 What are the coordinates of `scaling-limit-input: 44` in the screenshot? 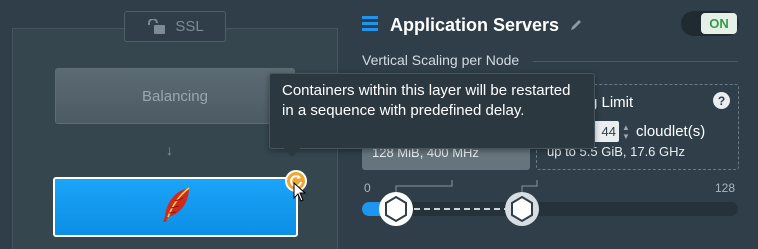 It's located at (606, 131).